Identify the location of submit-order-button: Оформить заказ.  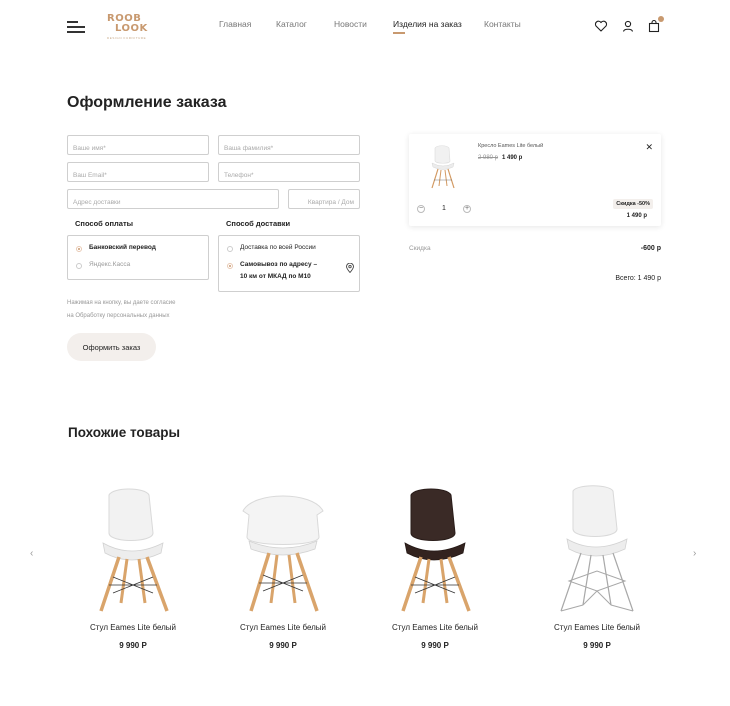
(111, 347).